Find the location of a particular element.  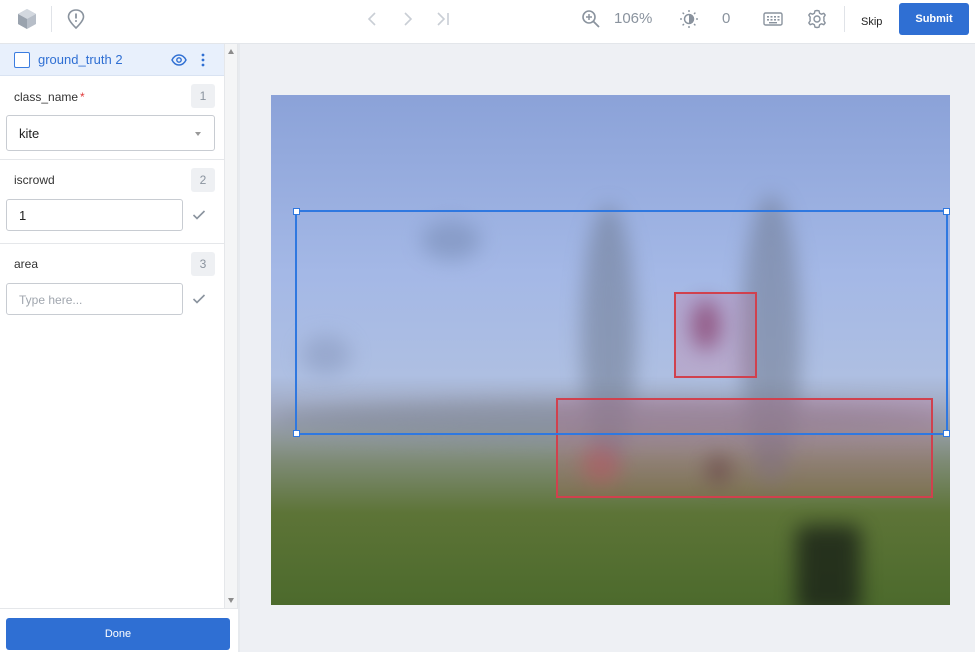

sidebar-scrollbar is located at coordinates (231, 326).